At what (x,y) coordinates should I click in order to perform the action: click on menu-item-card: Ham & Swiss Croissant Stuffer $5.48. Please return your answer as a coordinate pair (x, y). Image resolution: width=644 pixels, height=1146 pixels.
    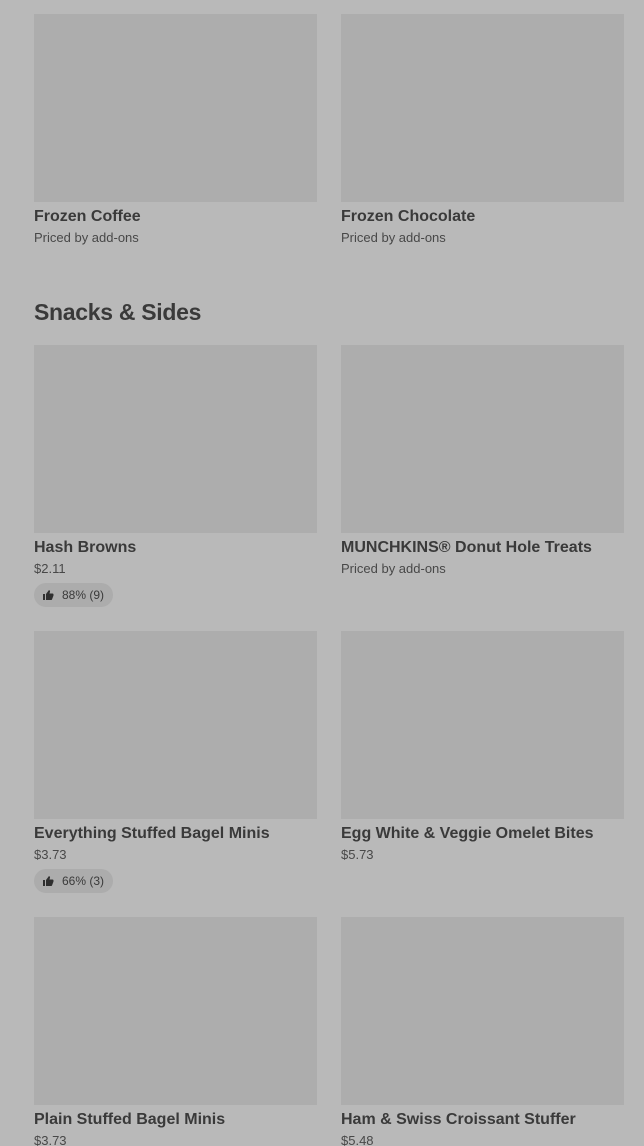
    Looking at the image, I should click on (482, 1031).